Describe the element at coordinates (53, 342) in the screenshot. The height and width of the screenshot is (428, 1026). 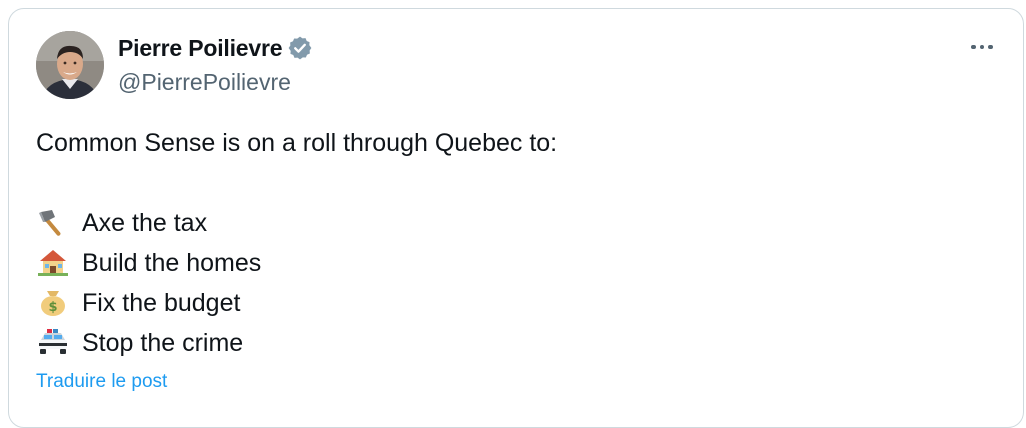
I see `police-car-icon` at that location.